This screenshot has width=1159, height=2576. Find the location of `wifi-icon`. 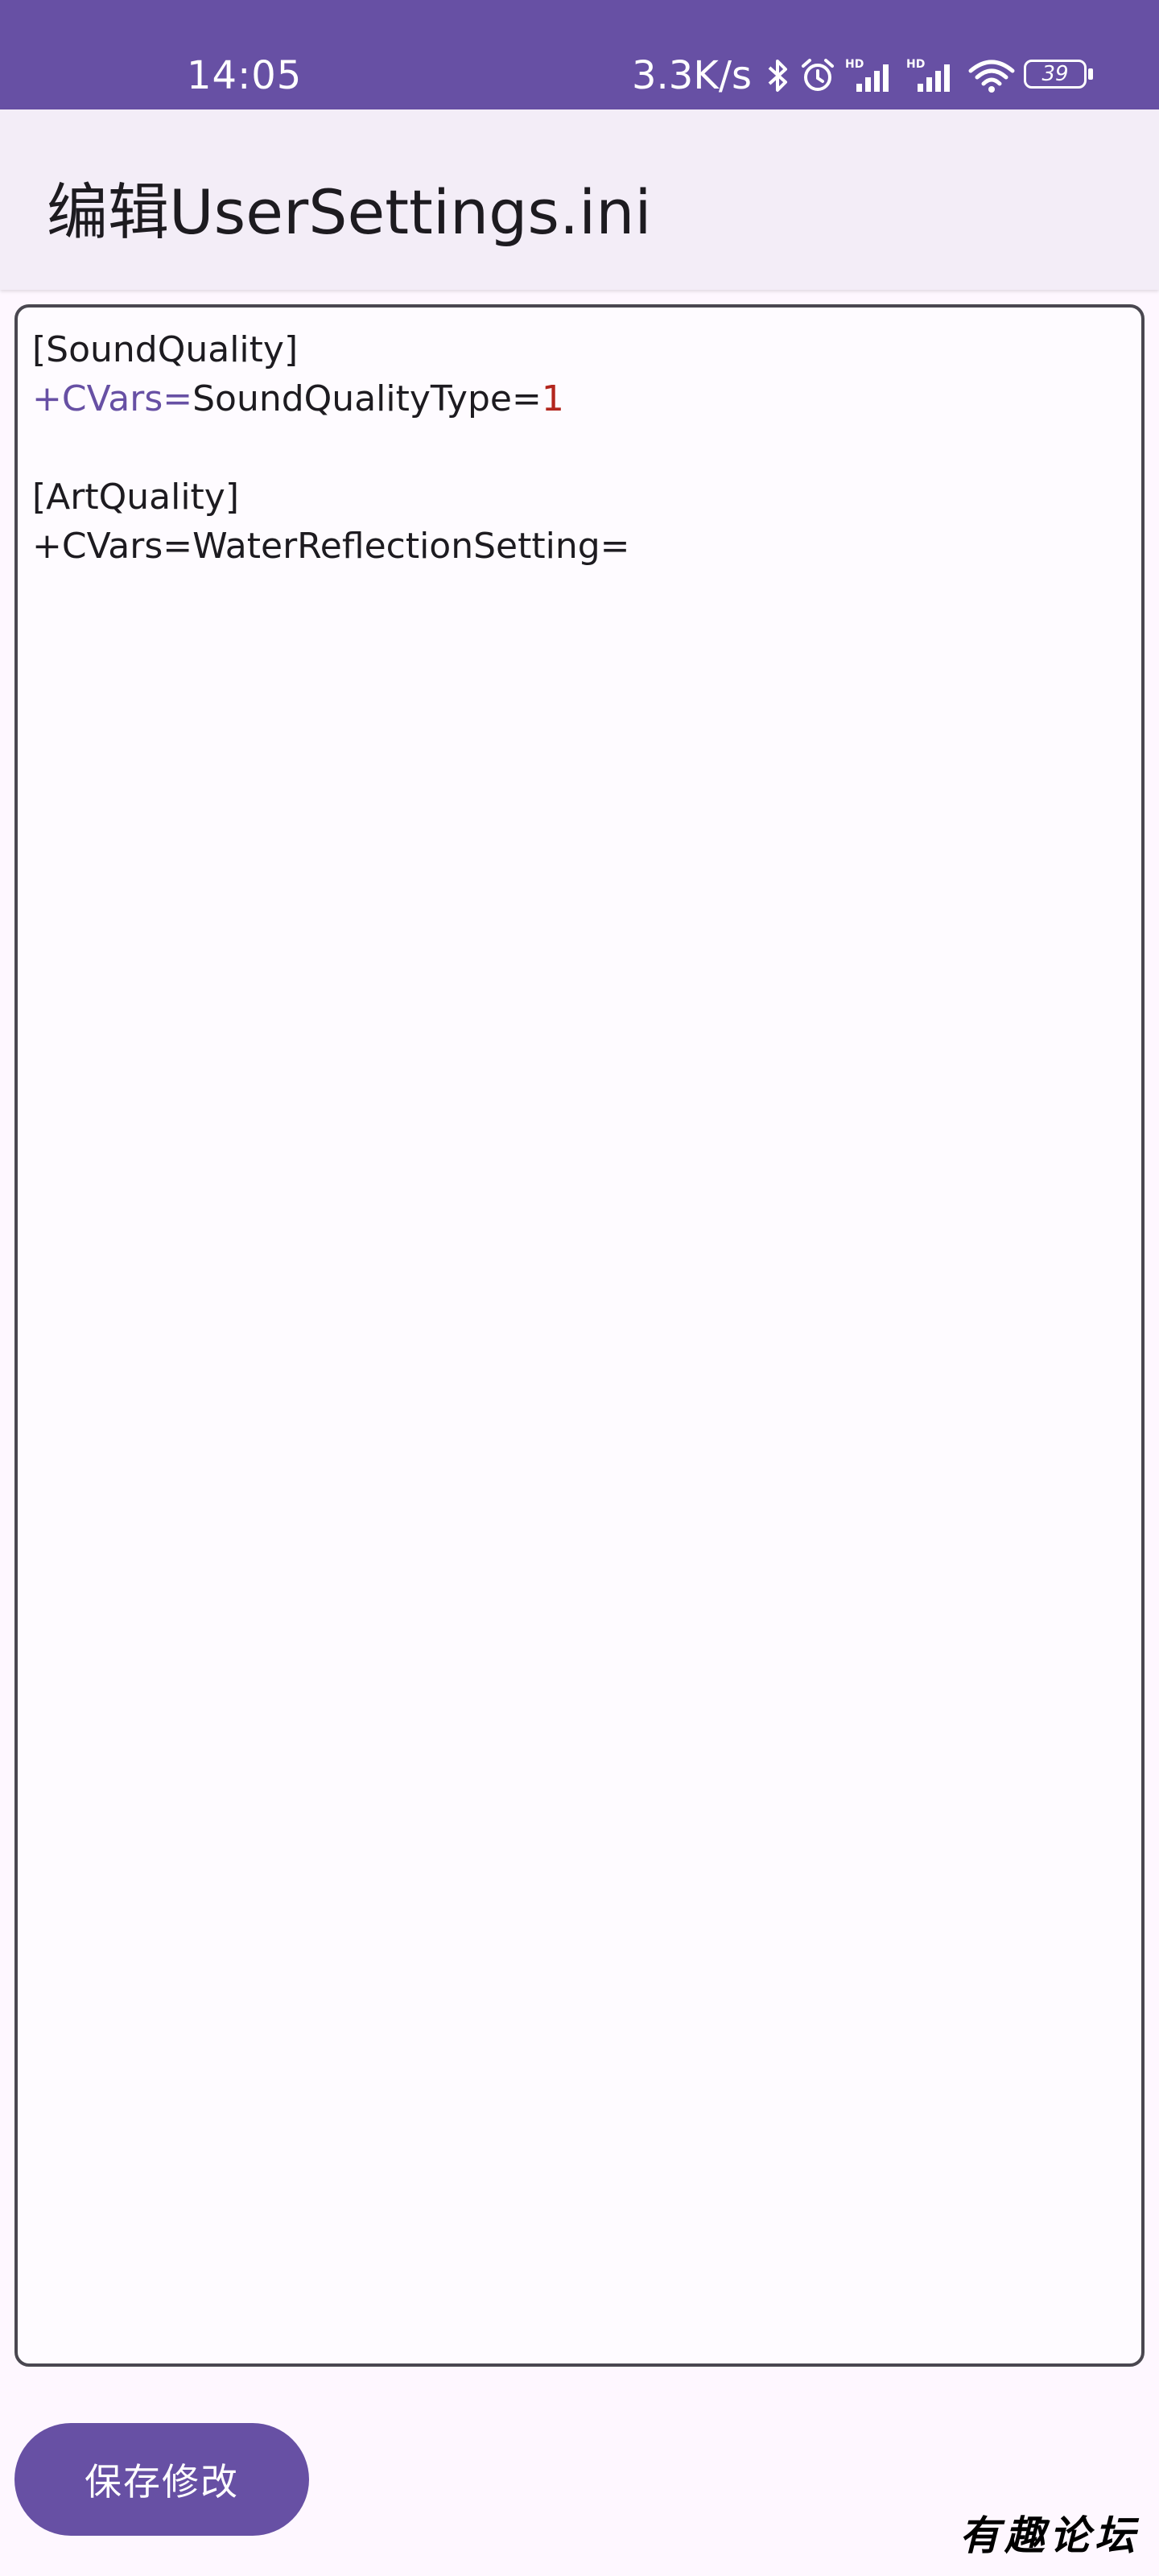

wifi-icon is located at coordinates (991, 75).